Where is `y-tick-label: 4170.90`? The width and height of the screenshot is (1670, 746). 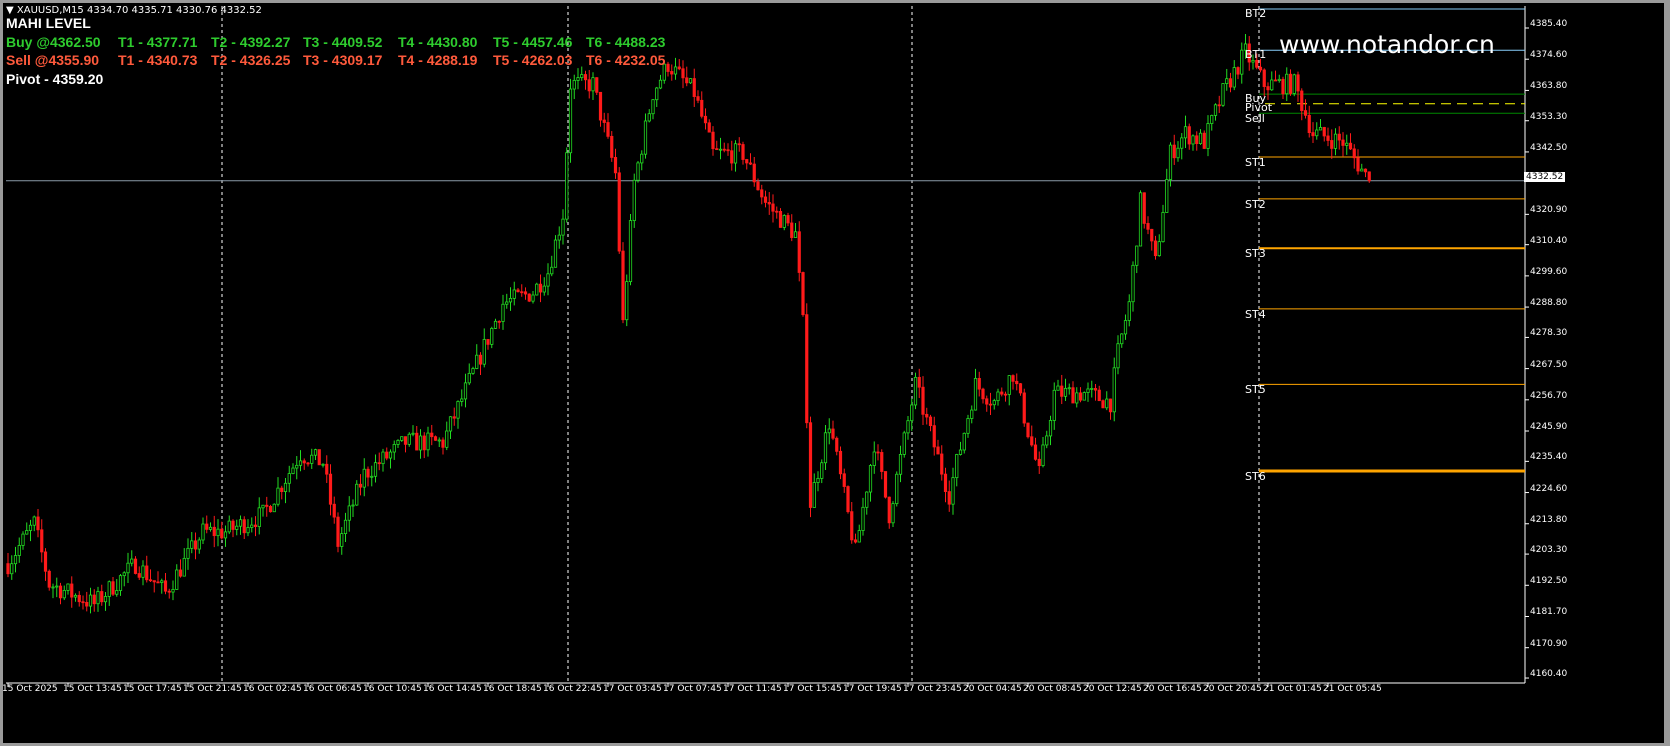
y-tick-label: 4170.90 is located at coordinates (1549, 643).